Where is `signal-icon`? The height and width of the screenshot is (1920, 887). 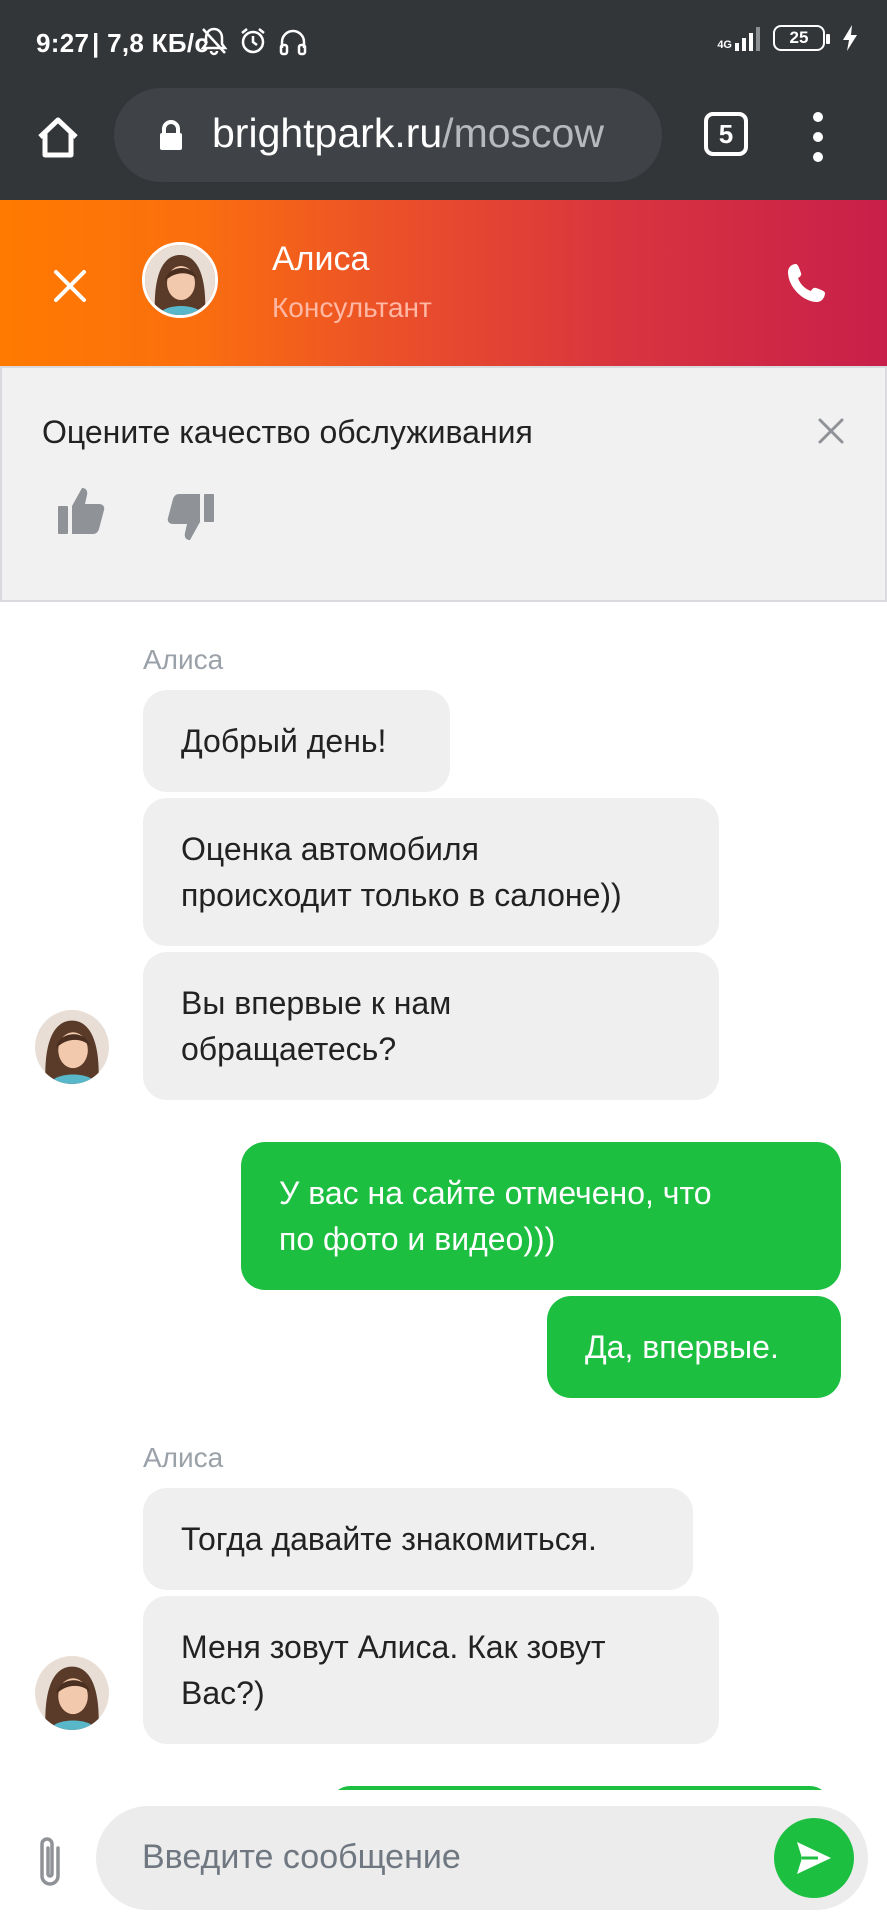 signal-icon is located at coordinates (747, 39).